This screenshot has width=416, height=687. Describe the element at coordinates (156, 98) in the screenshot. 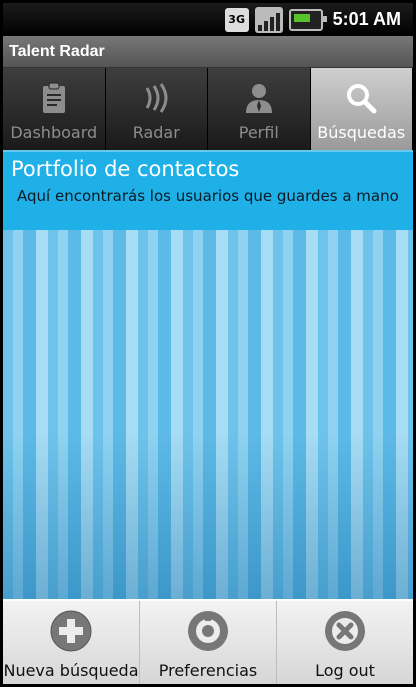

I see `radar-waves-icon` at that location.